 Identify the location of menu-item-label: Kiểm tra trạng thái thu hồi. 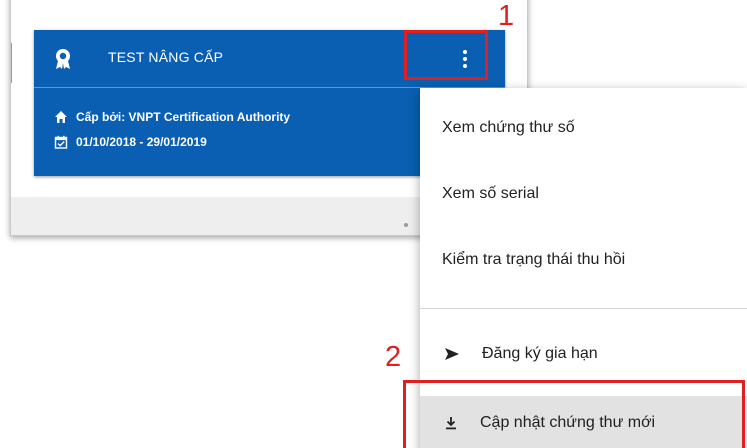
(534, 259).